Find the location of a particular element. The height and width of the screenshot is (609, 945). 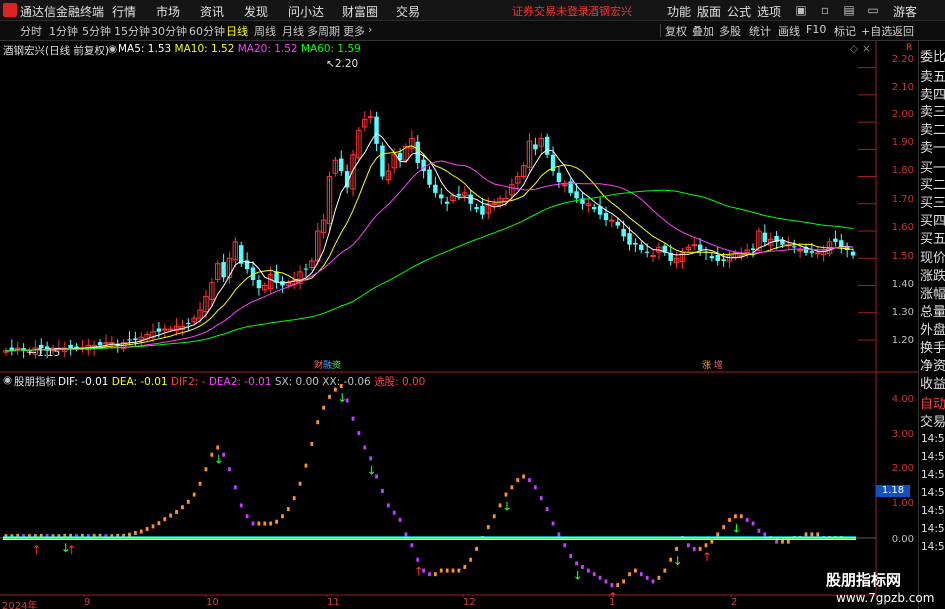

menu-options: 选项 is located at coordinates (769, 11).